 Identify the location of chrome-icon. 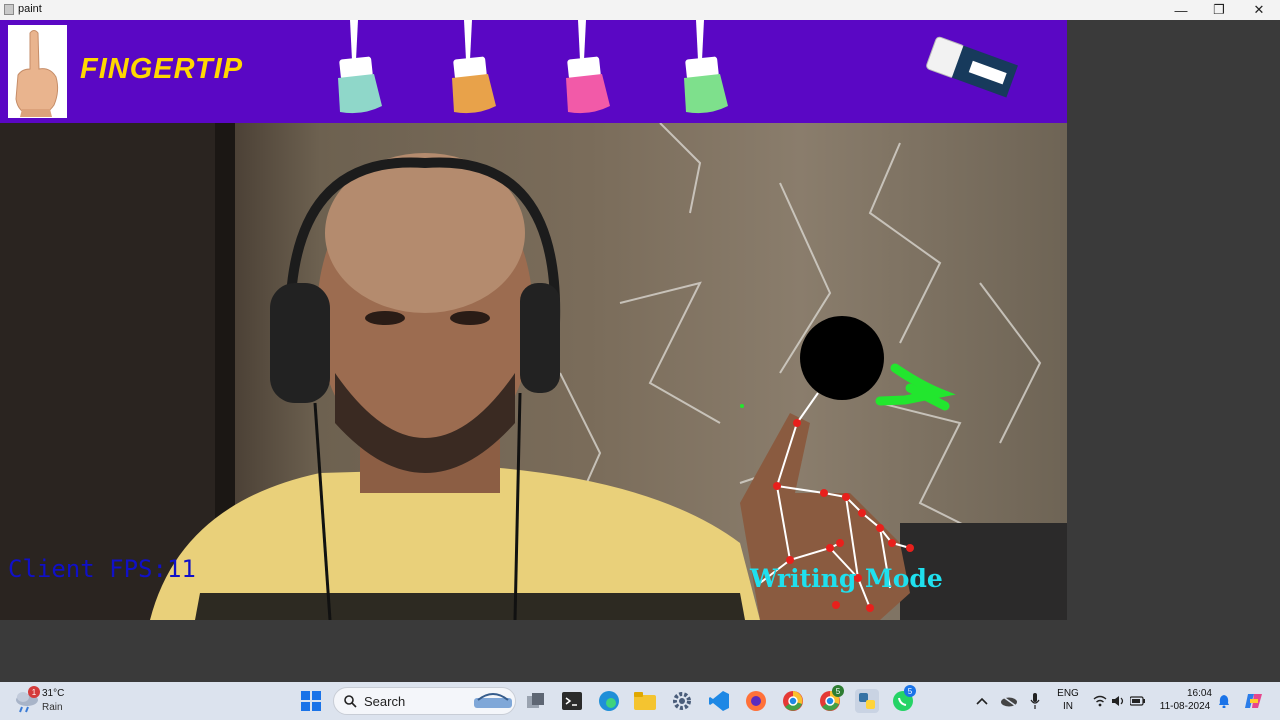
(793, 701).